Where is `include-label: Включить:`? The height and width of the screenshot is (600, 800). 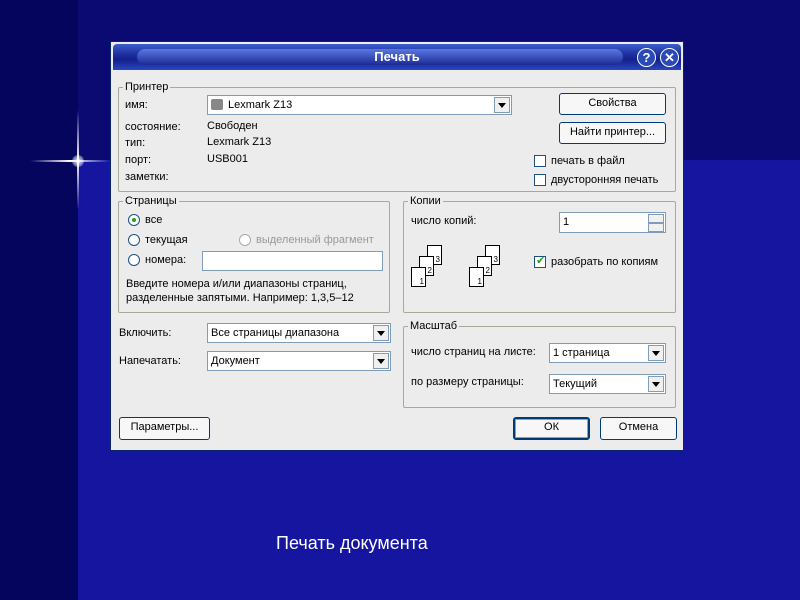 include-label: Включить: is located at coordinates (145, 333).